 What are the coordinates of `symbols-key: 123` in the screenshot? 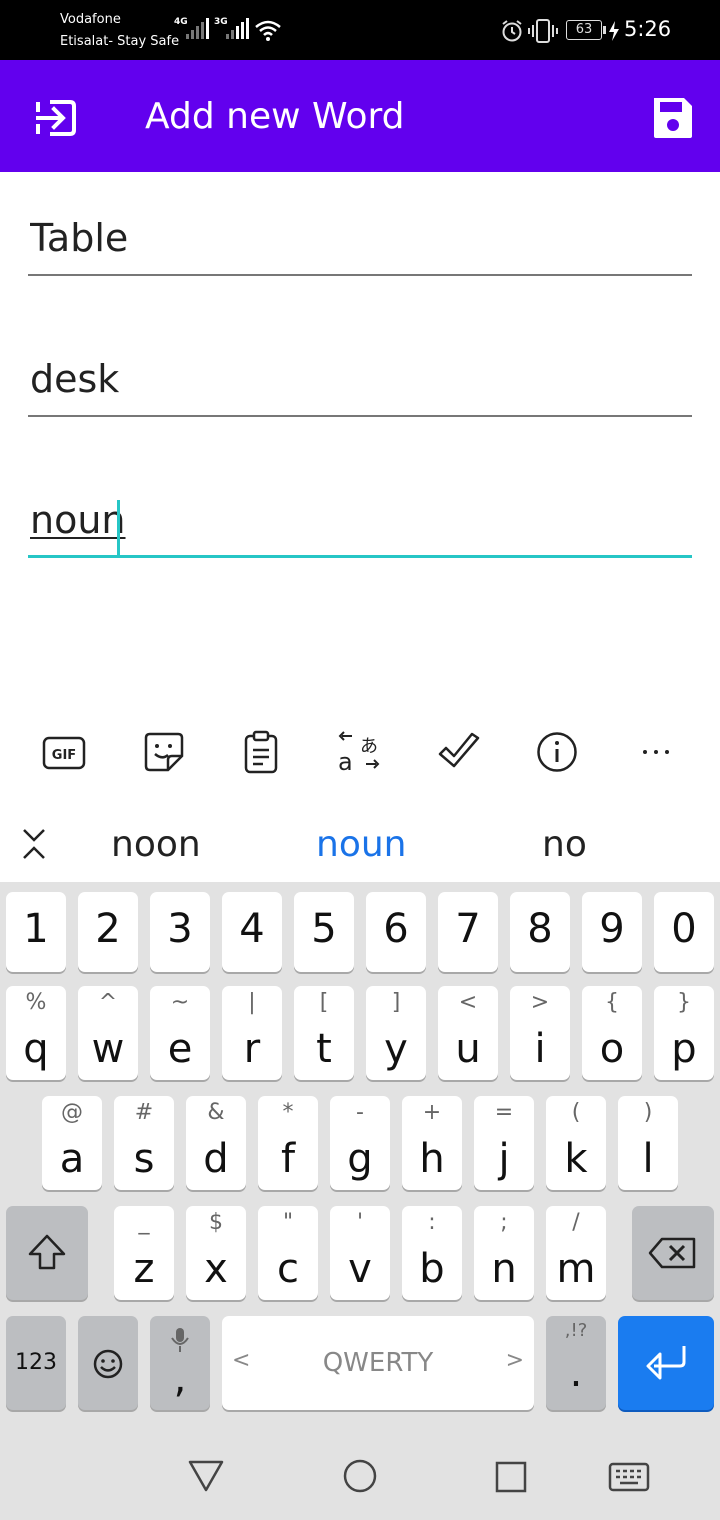 It's located at (36, 1363).